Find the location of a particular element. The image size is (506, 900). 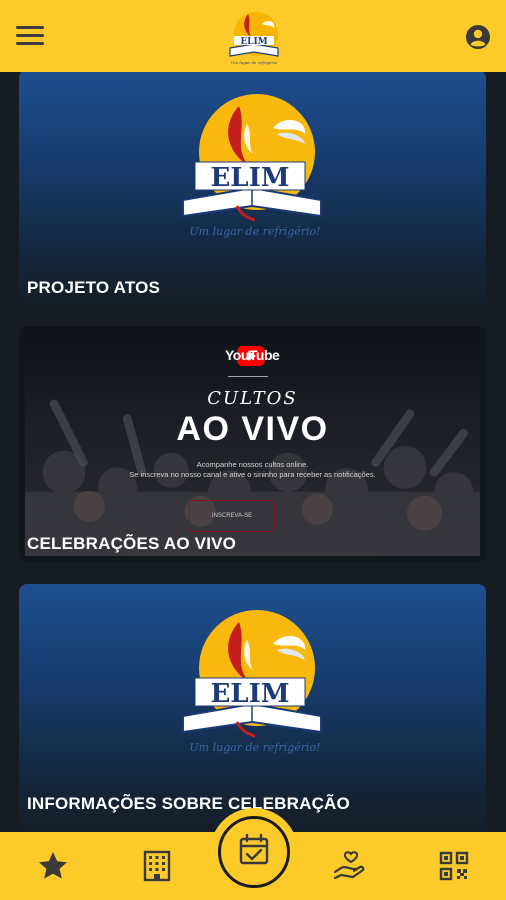

card-title: PROJETO ATOS is located at coordinates (94, 287).